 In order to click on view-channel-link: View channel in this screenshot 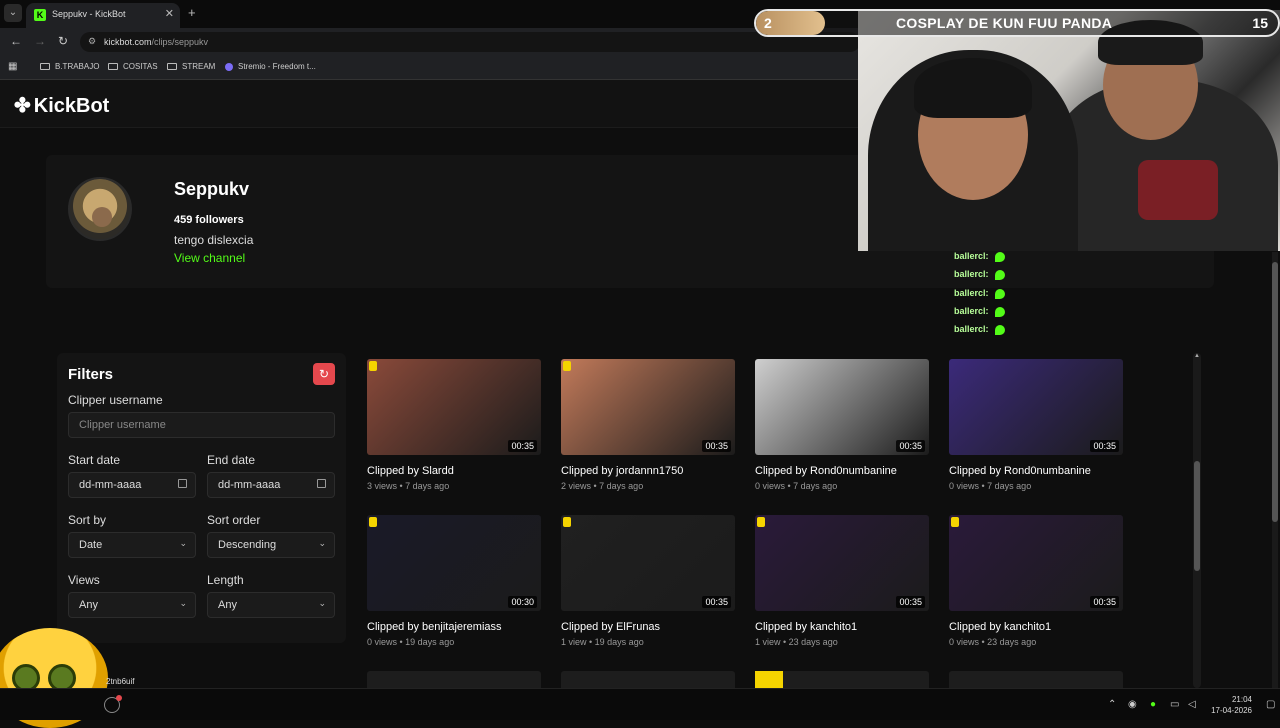, I will do `click(209, 258)`.